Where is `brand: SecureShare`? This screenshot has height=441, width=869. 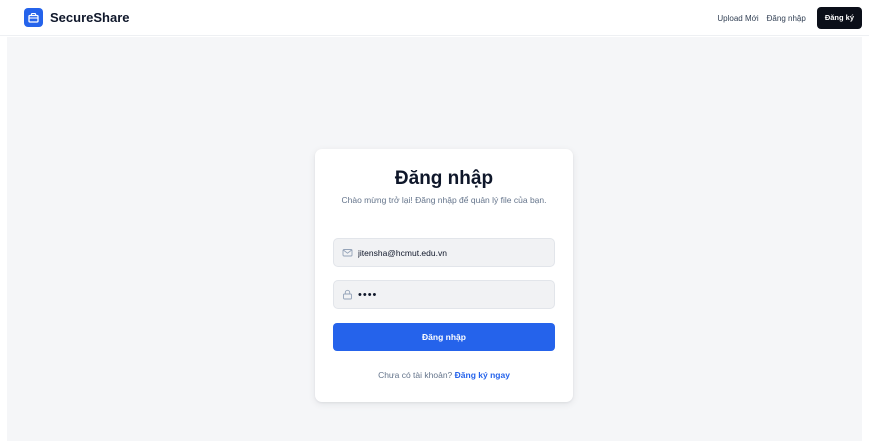 brand: SecureShare is located at coordinates (77, 17).